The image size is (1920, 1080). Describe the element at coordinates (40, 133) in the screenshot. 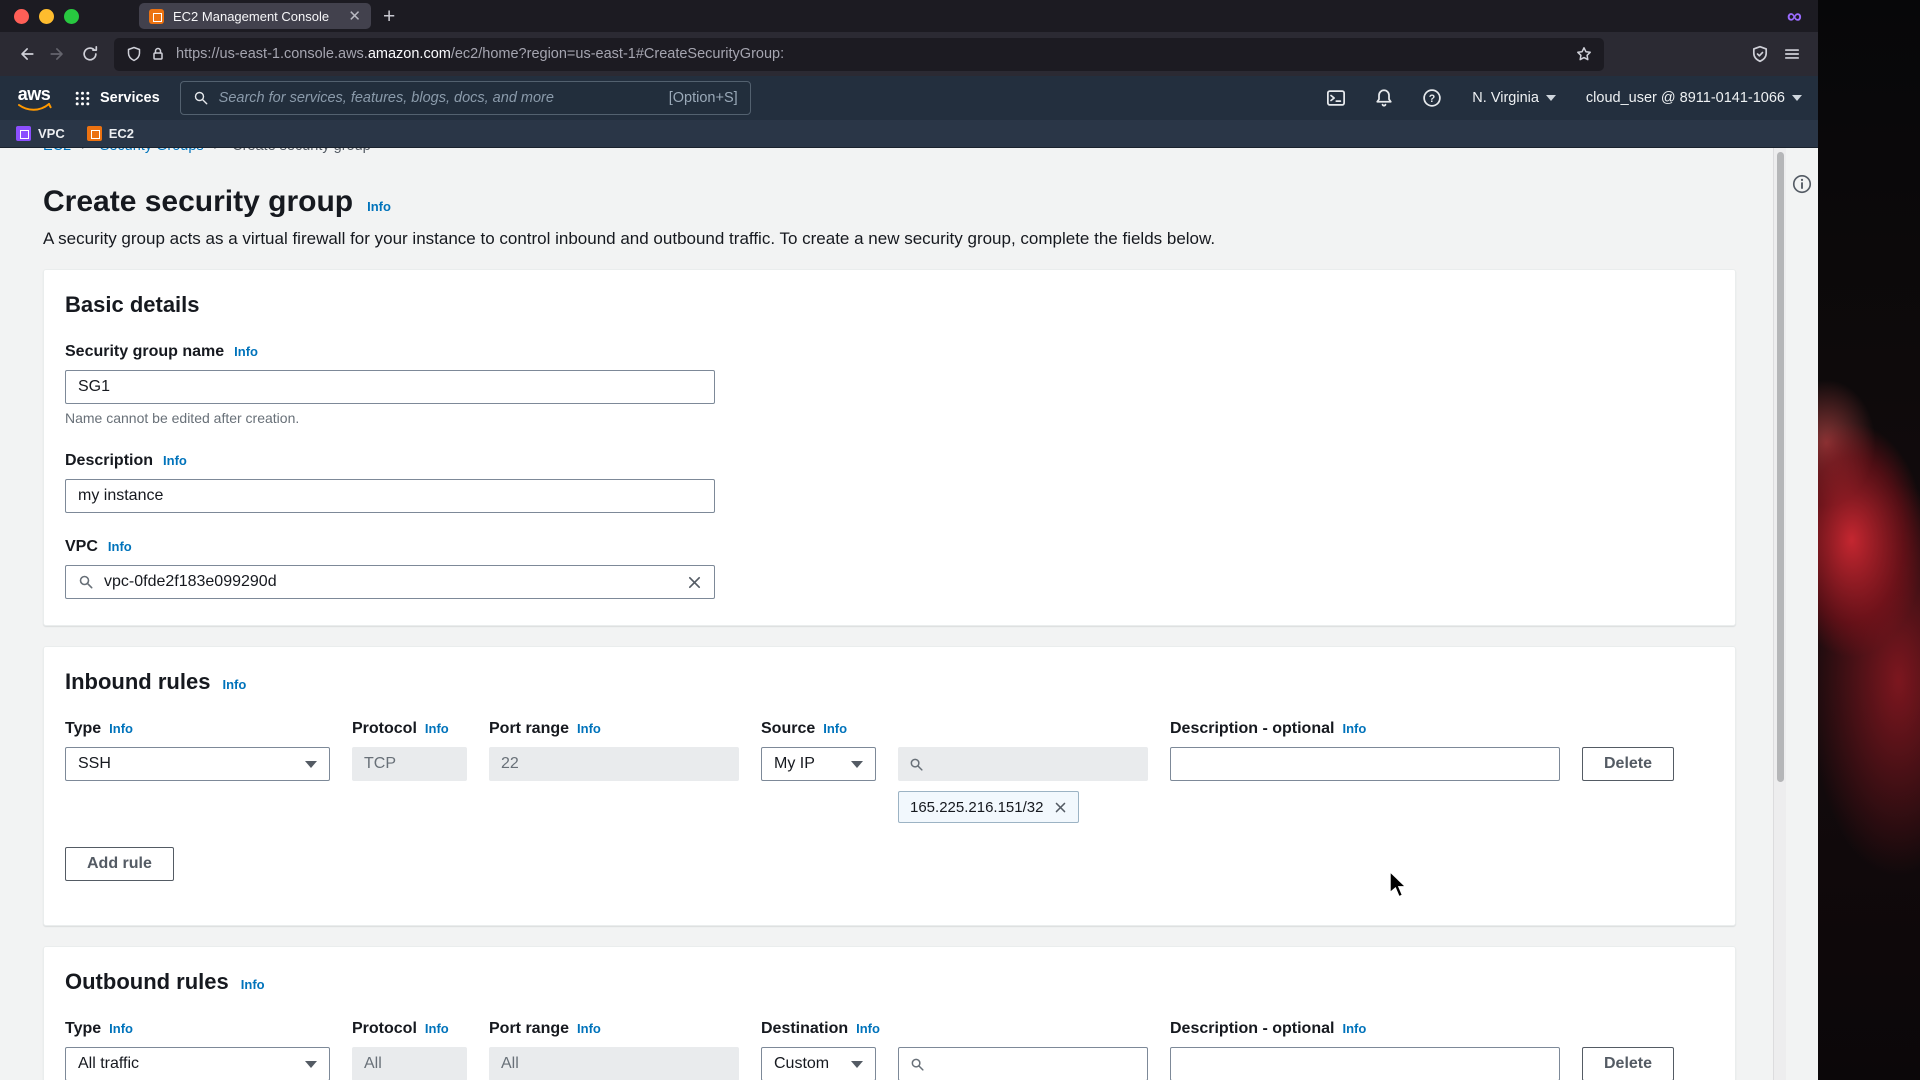

I see `favorite-vpc: VPC` at that location.